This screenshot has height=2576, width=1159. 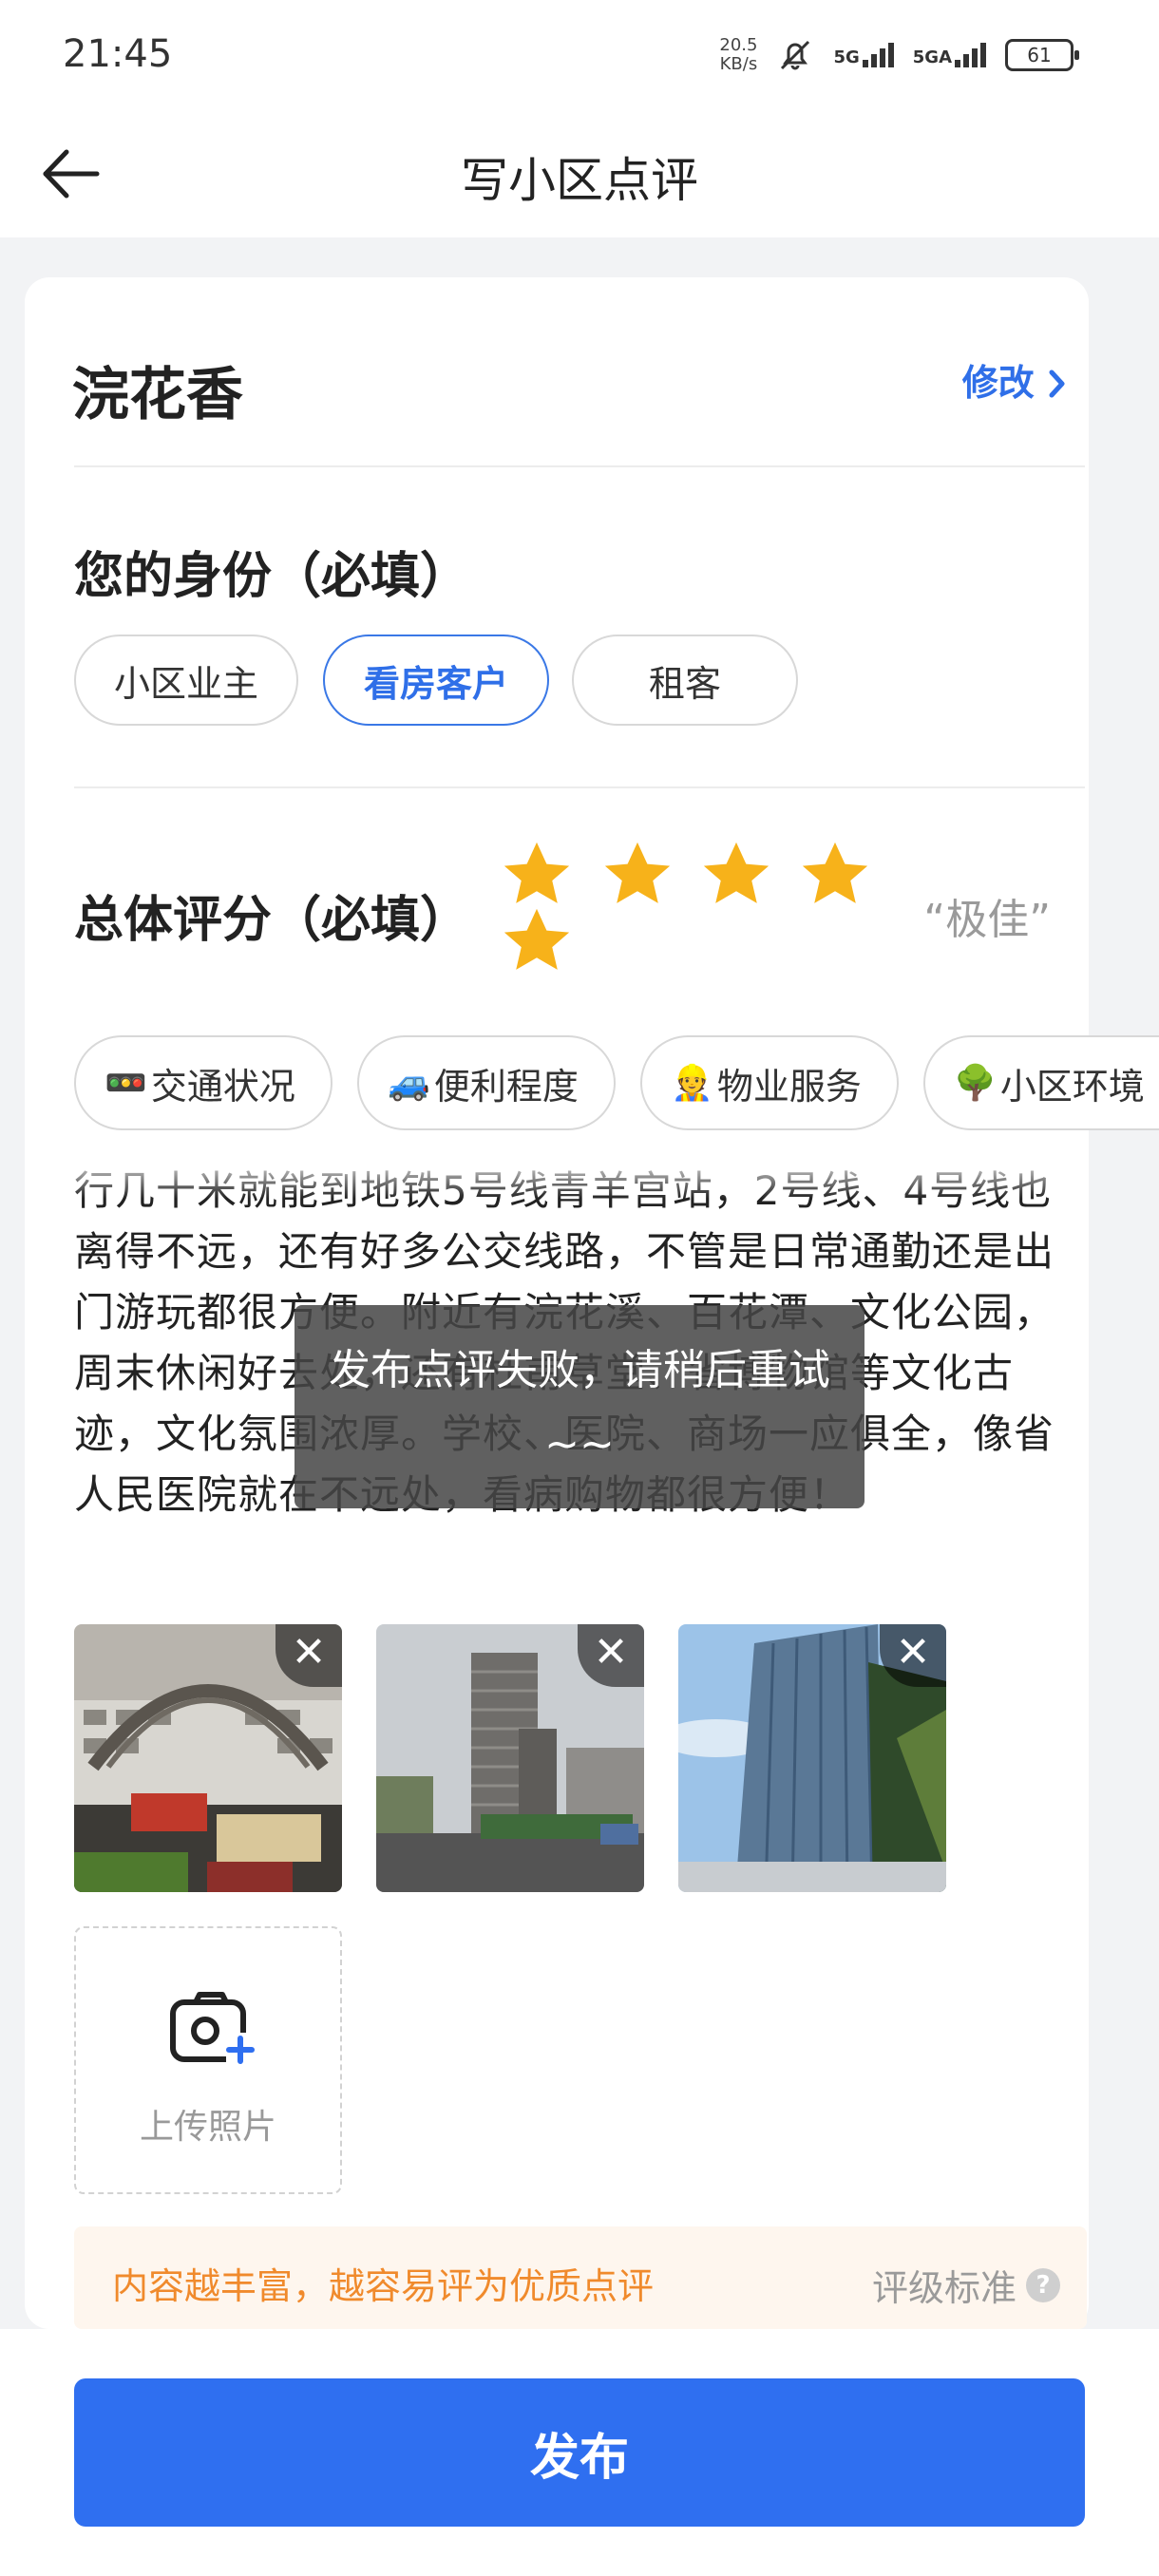 I want to click on network-speed: 20.5 KB/s, so click(x=738, y=54).